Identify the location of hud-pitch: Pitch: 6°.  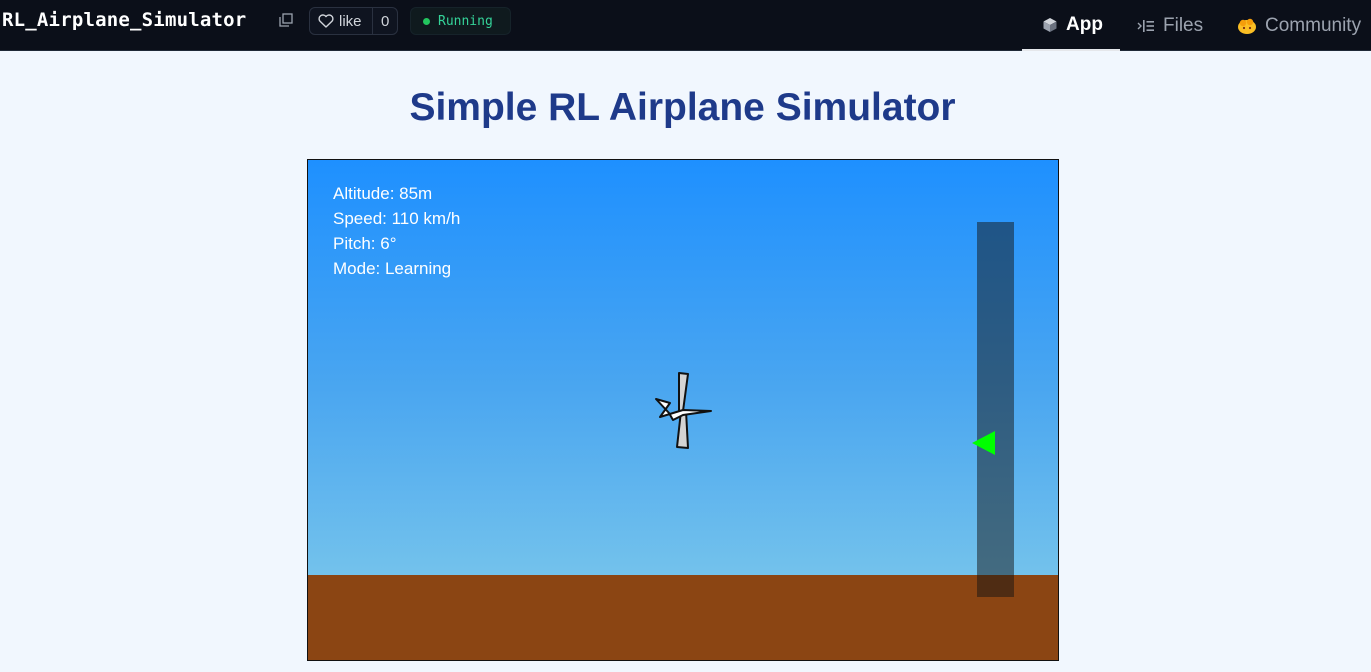
(365, 243).